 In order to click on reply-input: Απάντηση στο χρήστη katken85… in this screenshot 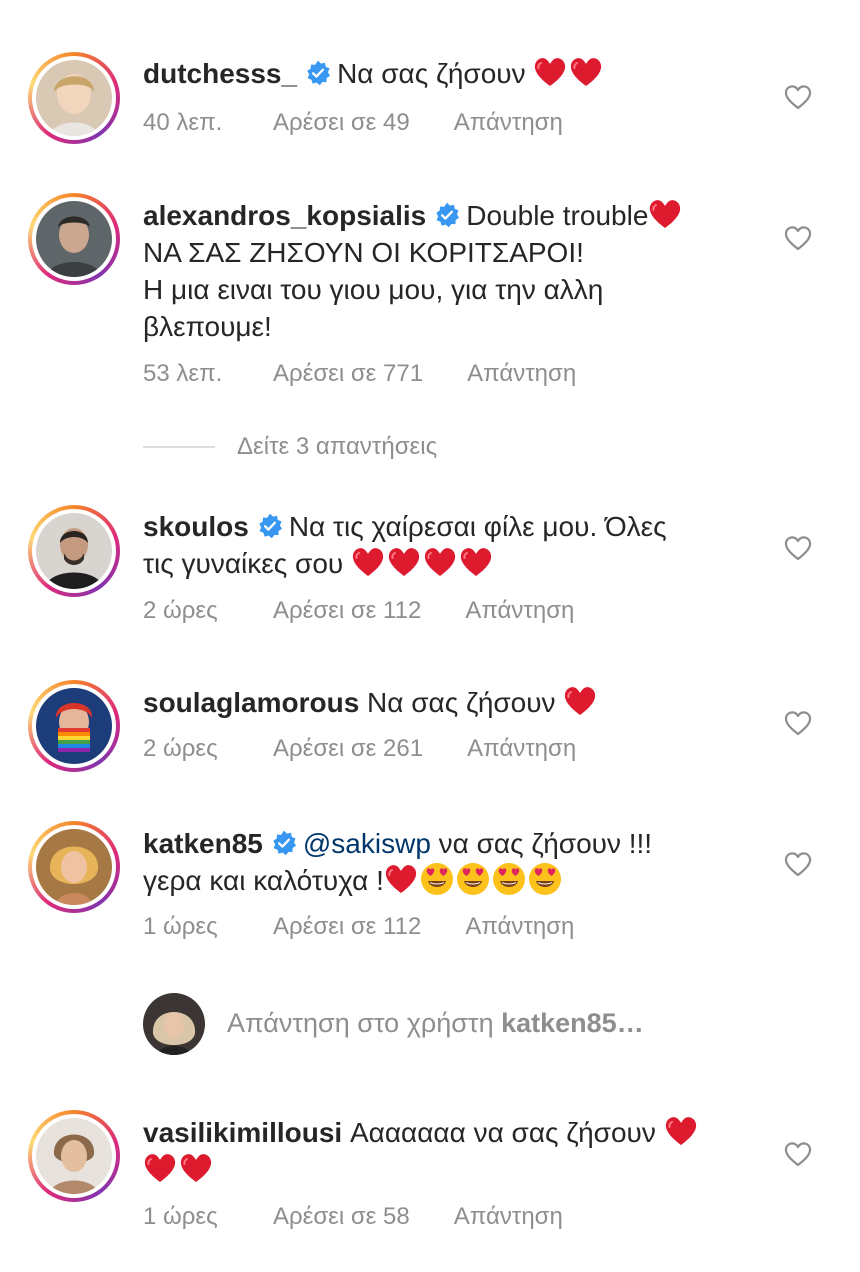, I will do `click(435, 1023)`.